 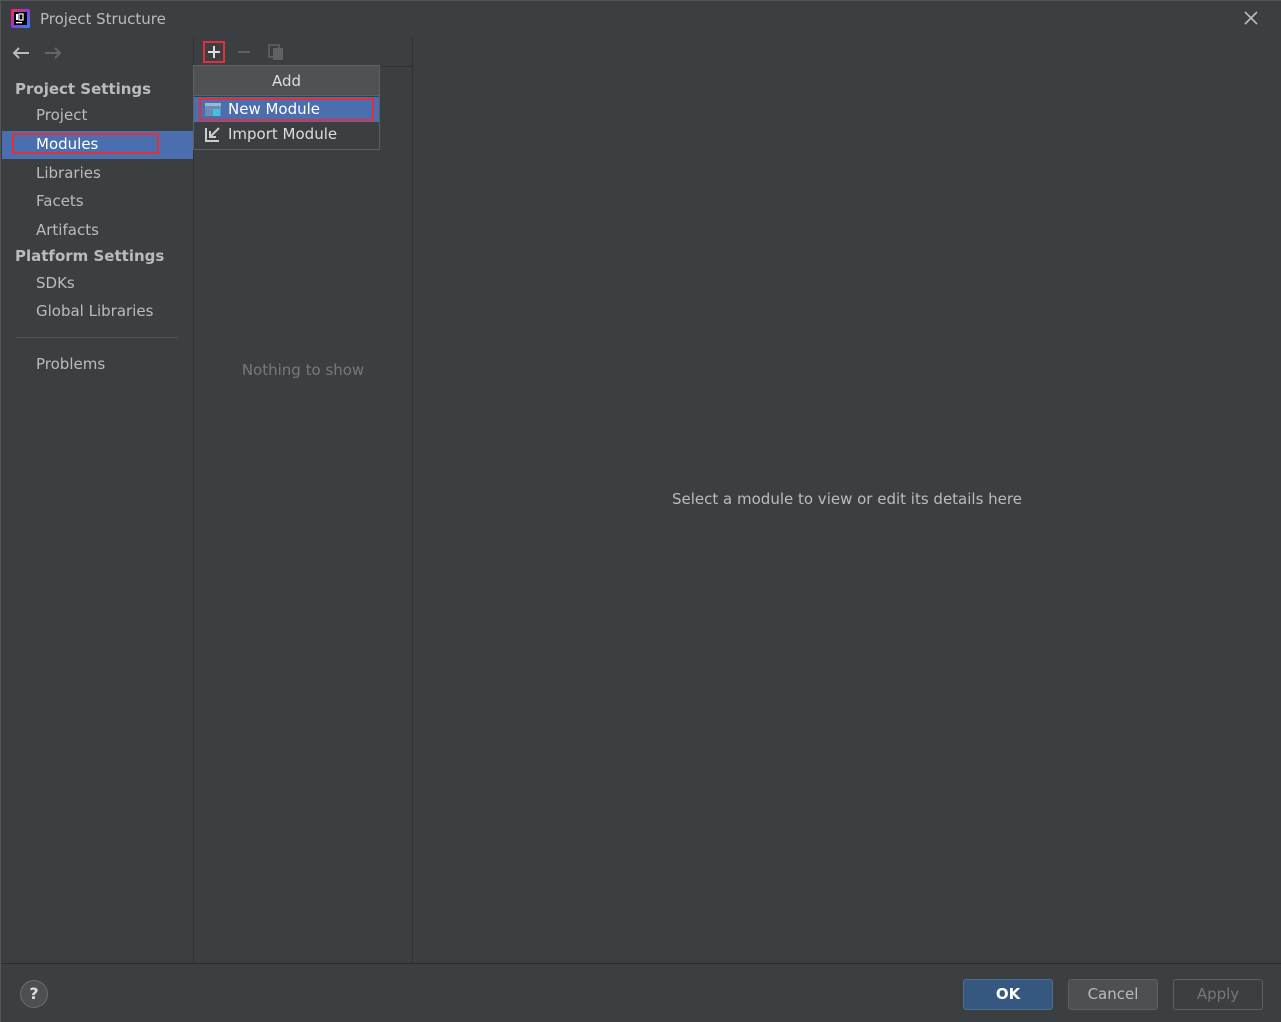 I want to click on menu-item-import-module: Import Module, so click(x=286, y=134).